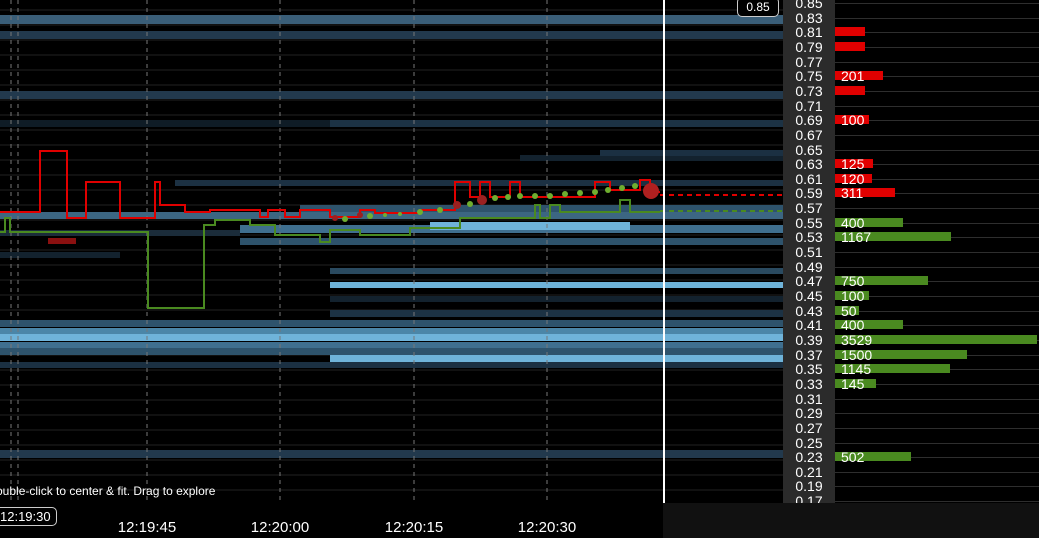 Image resolution: width=1039 pixels, height=538 pixels. What do you see at coordinates (280, 527) in the screenshot?
I see `time-tick: 12:20:00` at bounding box center [280, 527].